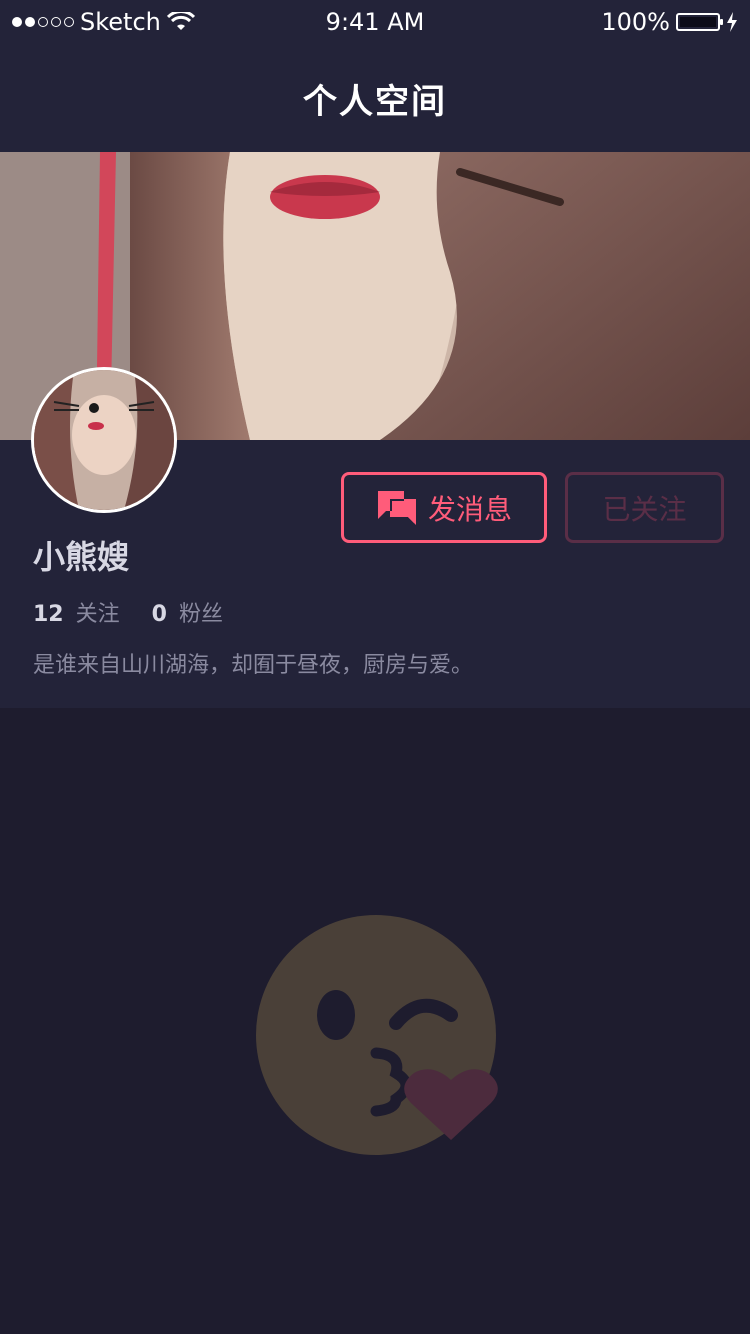  I want to click on kiss-emoji-icon, so click(377, 1035).